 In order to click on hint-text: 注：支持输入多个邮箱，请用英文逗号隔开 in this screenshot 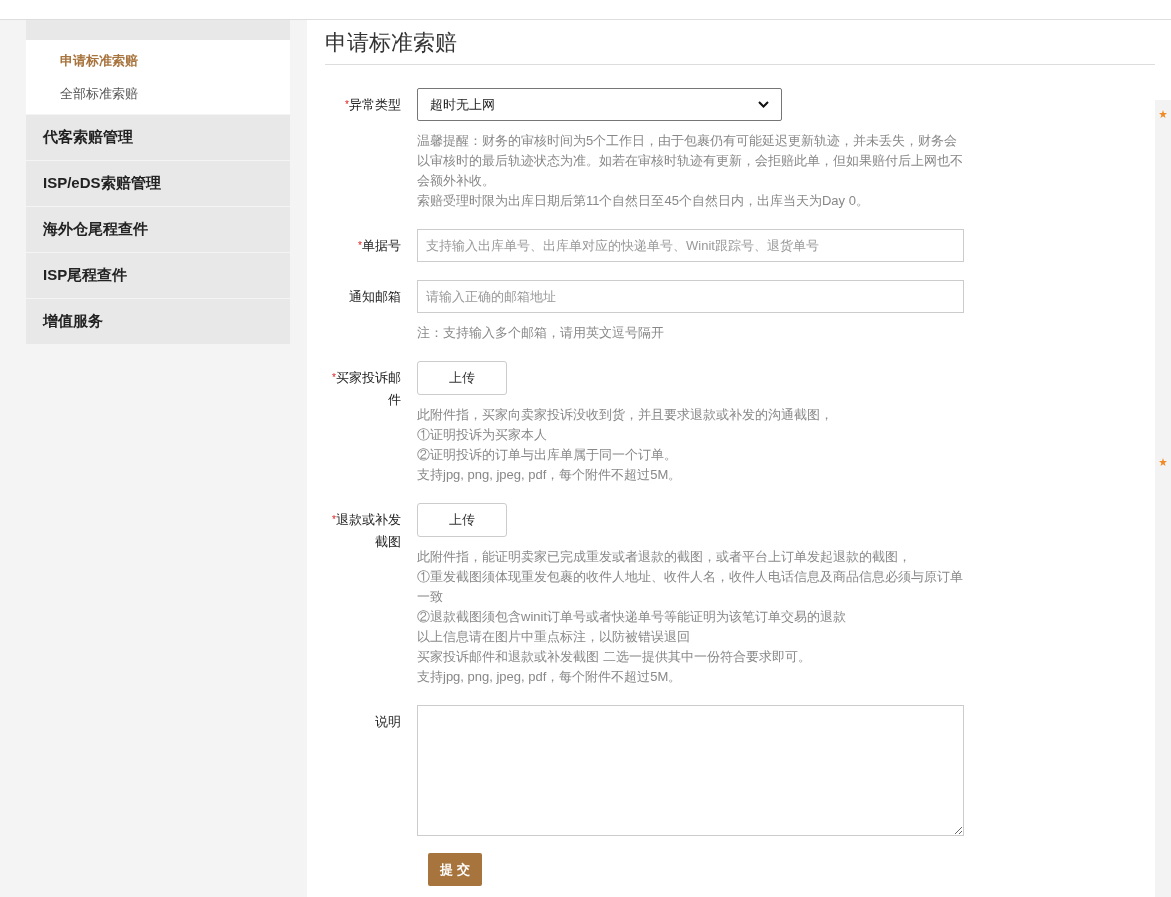, I will do `click(541, 333)`.